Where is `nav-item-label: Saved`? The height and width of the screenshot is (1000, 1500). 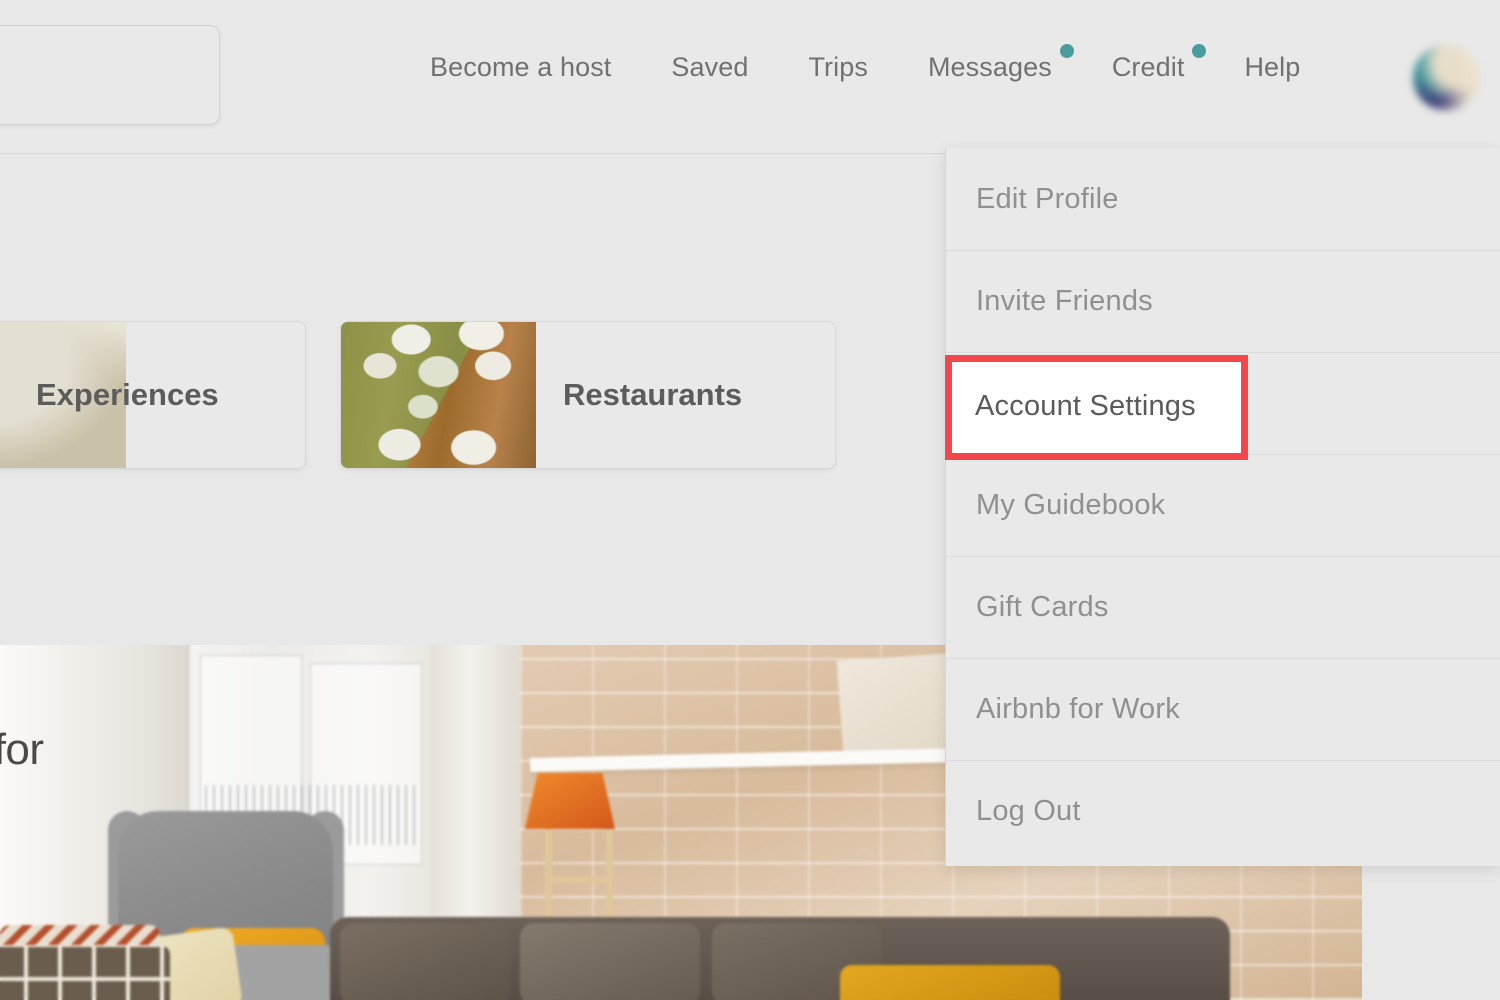
nav-item-label: Saved is located at coordinates (710, 67).